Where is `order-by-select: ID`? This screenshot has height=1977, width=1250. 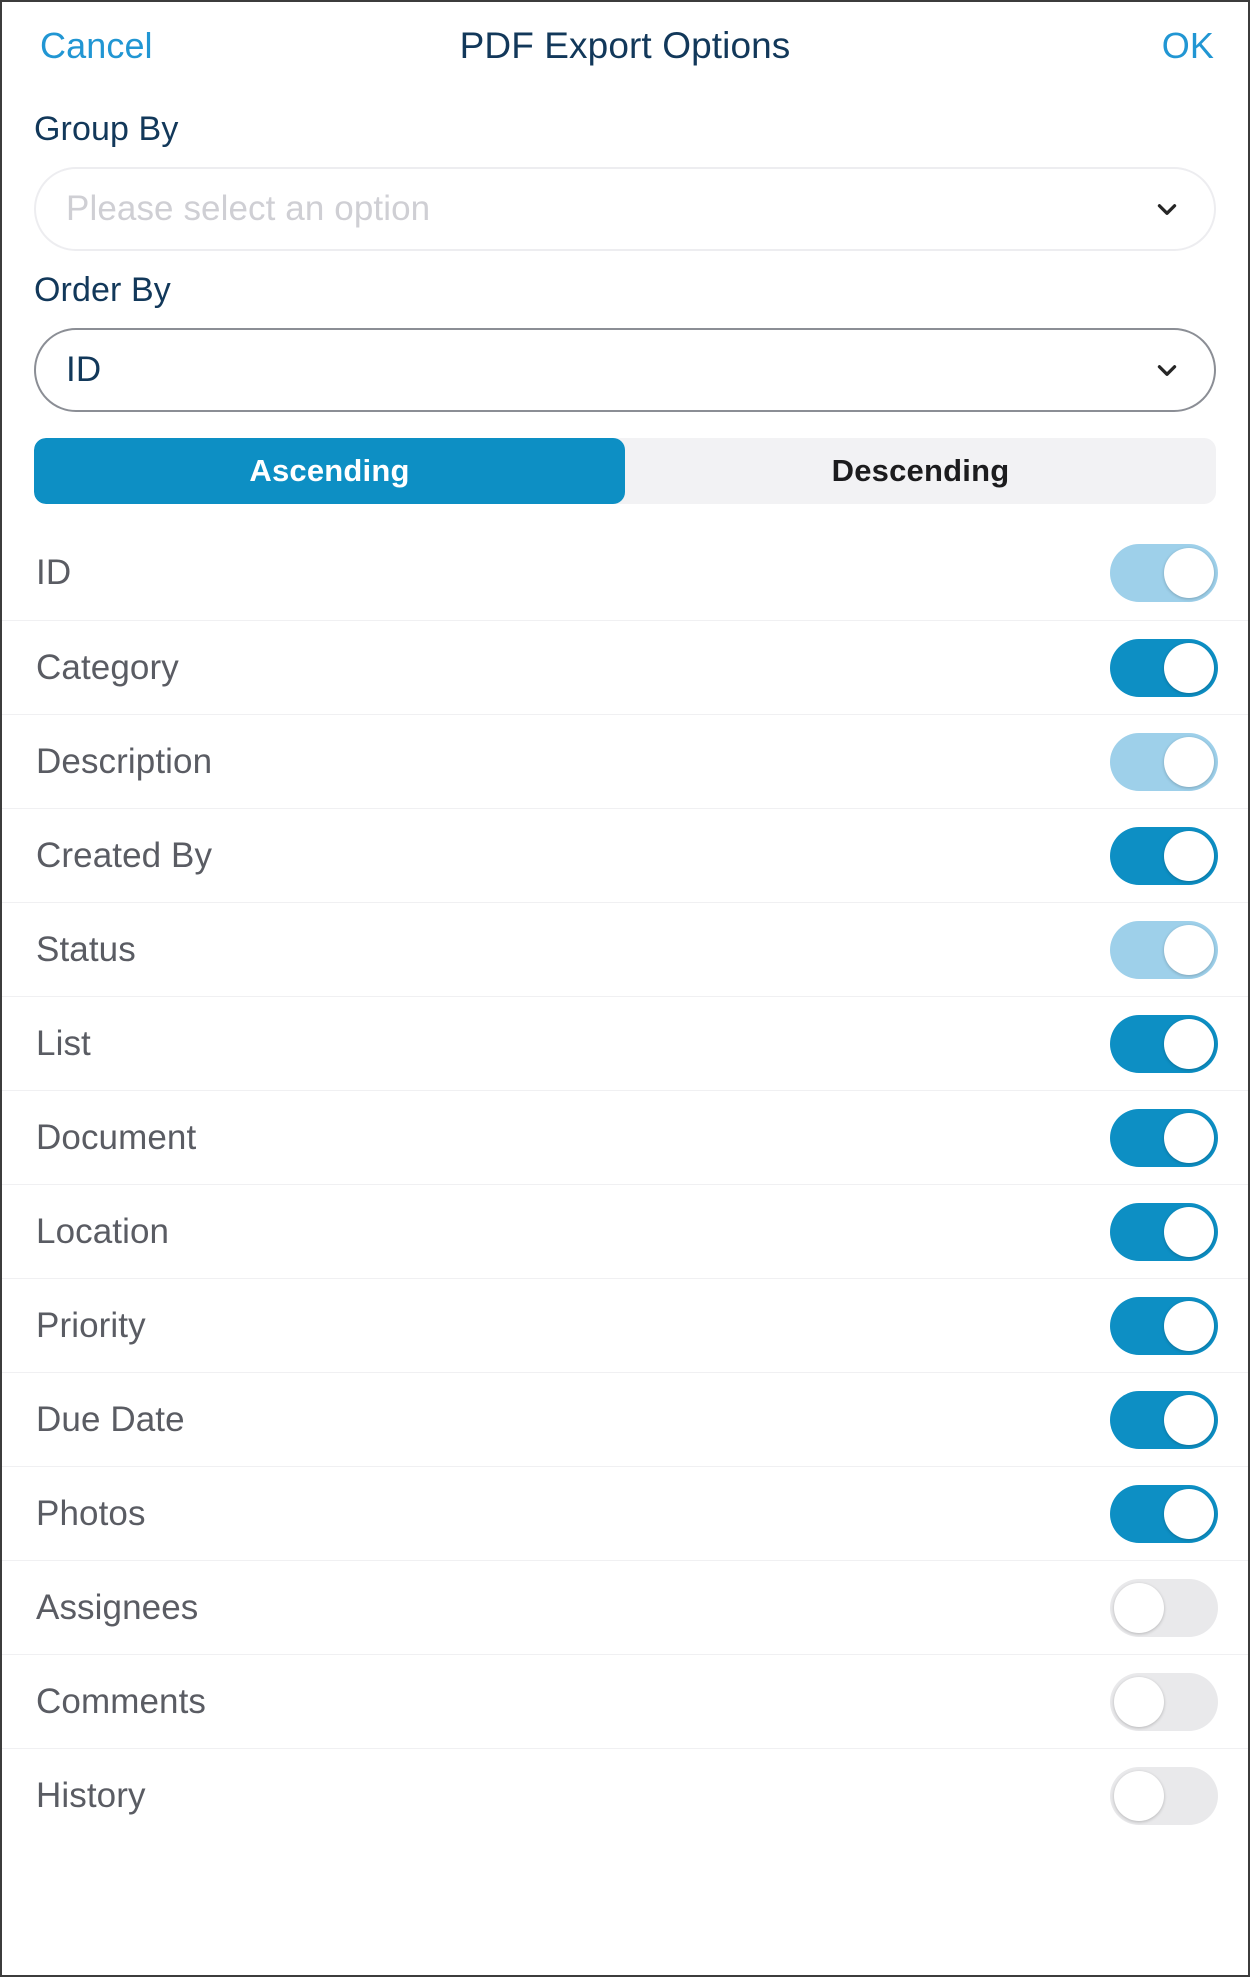 order-by-select: ID is located at coordinates (625, 370).